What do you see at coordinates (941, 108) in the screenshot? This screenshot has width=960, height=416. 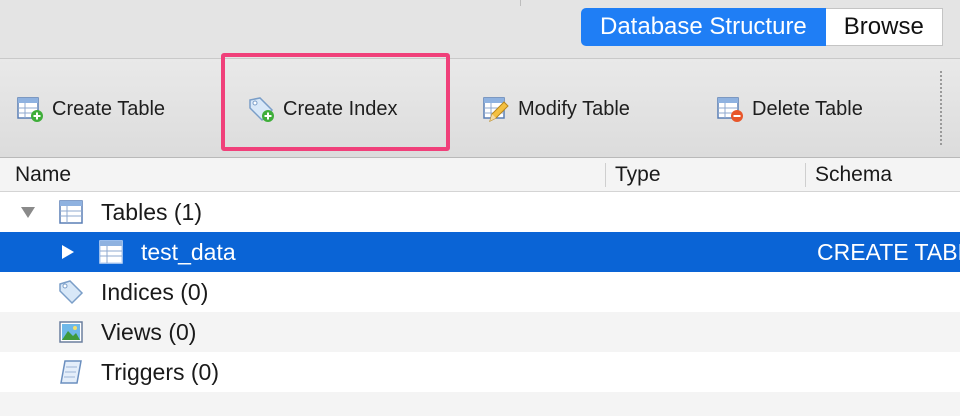 I see `toolbar-separator` at bounding box center [941, 108].